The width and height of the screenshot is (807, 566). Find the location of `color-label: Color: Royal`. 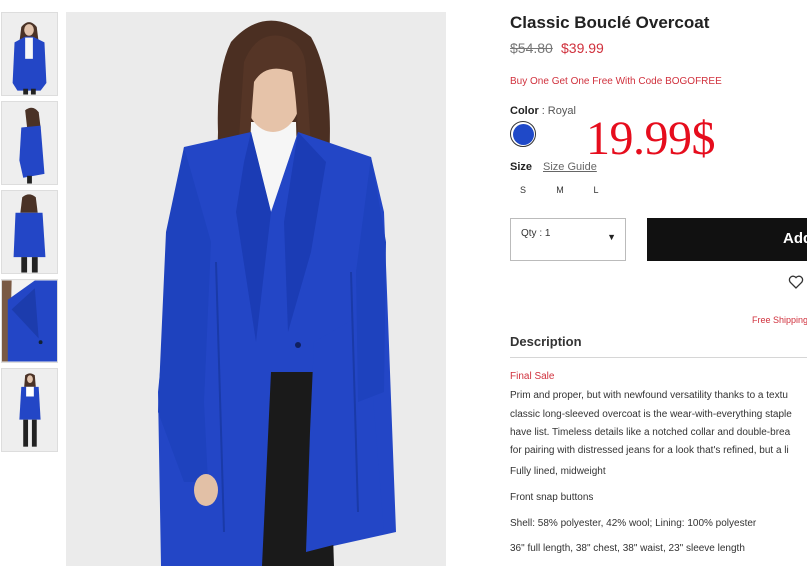

color-label: Color: Royal is located at coordinates (543, 111).